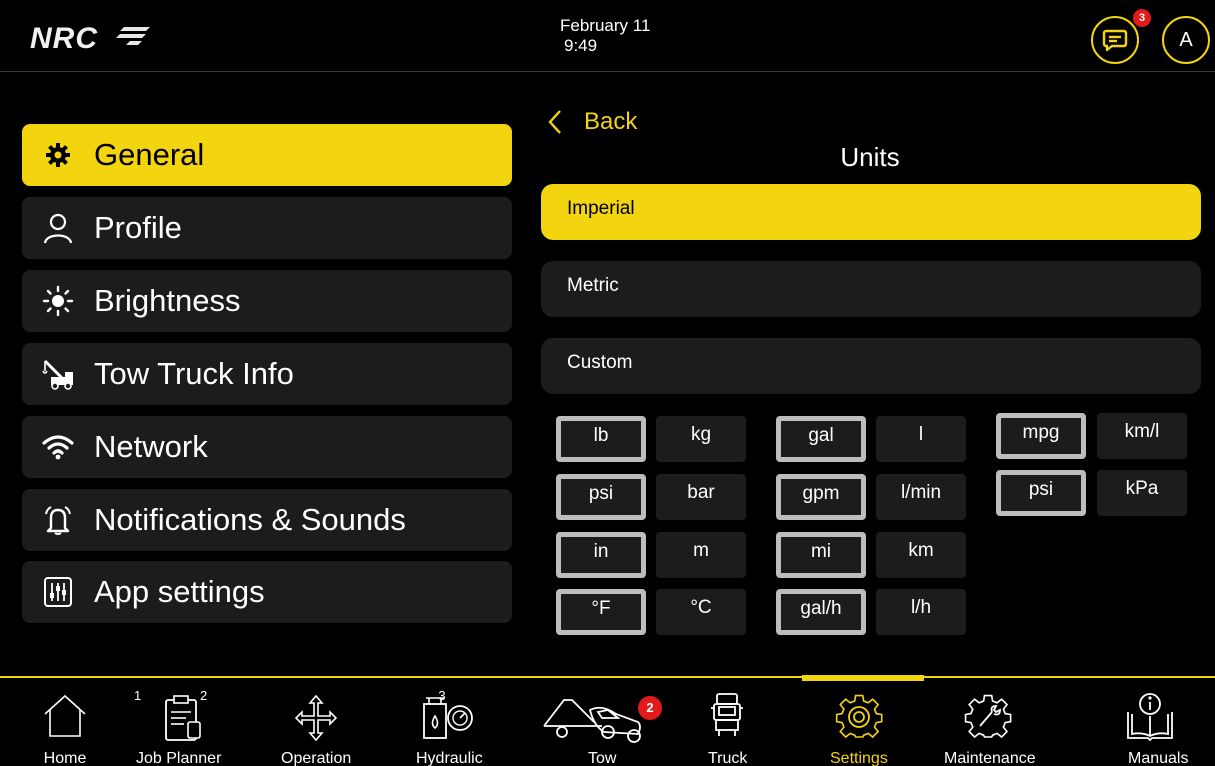 The image size is (1215, 766). Describe the element at coordinates (58, 301) in the screenshot. I see `sun-icon` at that location.